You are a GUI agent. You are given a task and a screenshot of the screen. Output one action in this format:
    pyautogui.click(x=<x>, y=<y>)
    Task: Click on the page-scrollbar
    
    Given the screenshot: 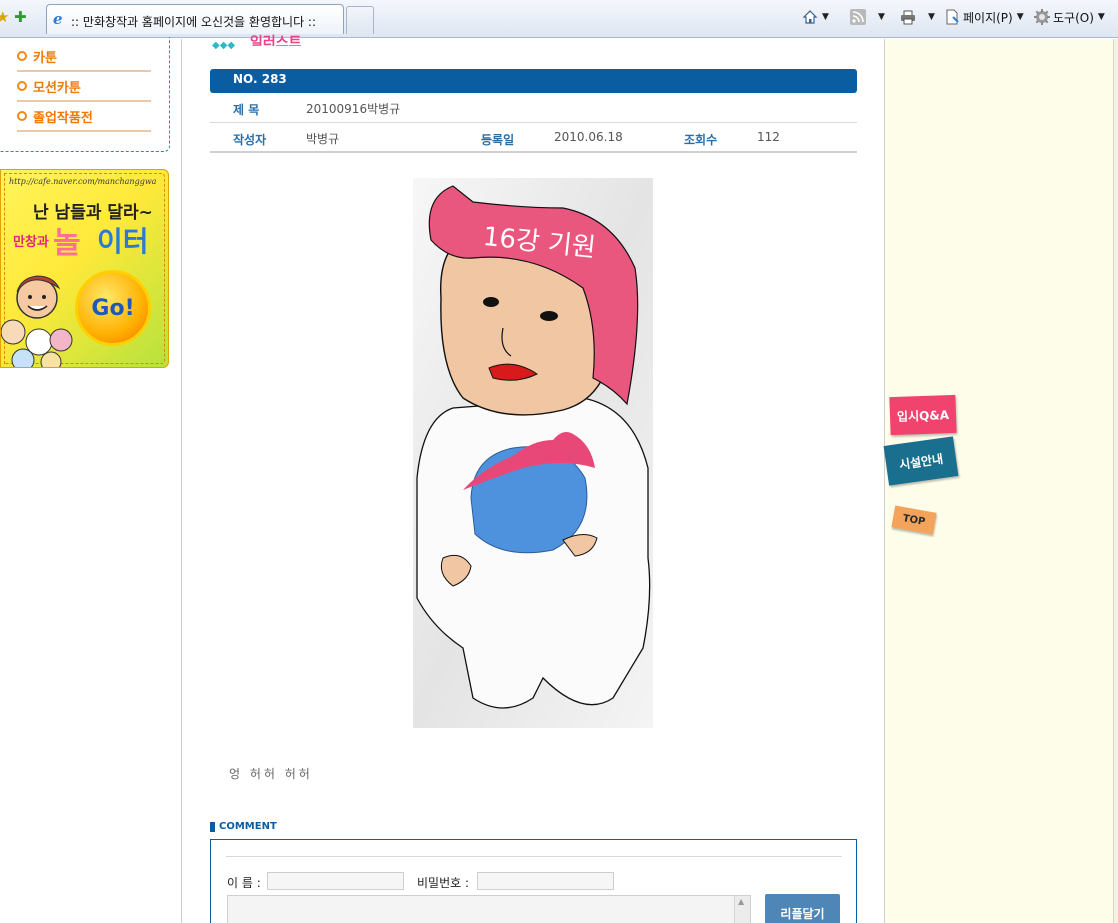 What is the action you would take?
    pyautogui.click(x=1115, y=481)
    